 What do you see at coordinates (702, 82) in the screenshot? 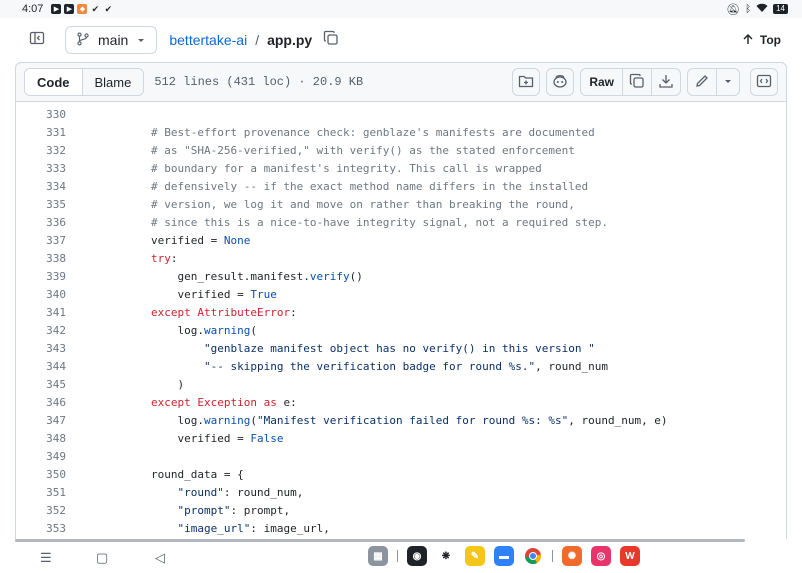
I see `edit-button` at bounding box center [702, 82].